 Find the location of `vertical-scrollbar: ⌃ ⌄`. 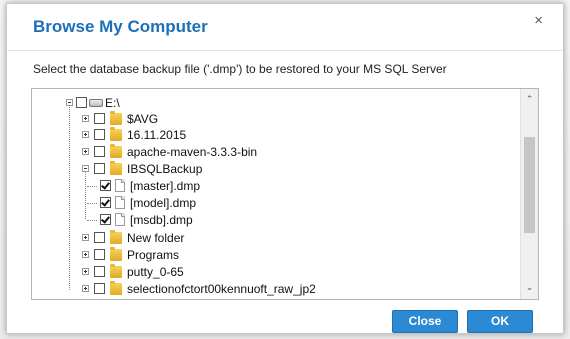

vertical-scrollbar: ⌃ ⌄ is located at coordinates (529, 194).